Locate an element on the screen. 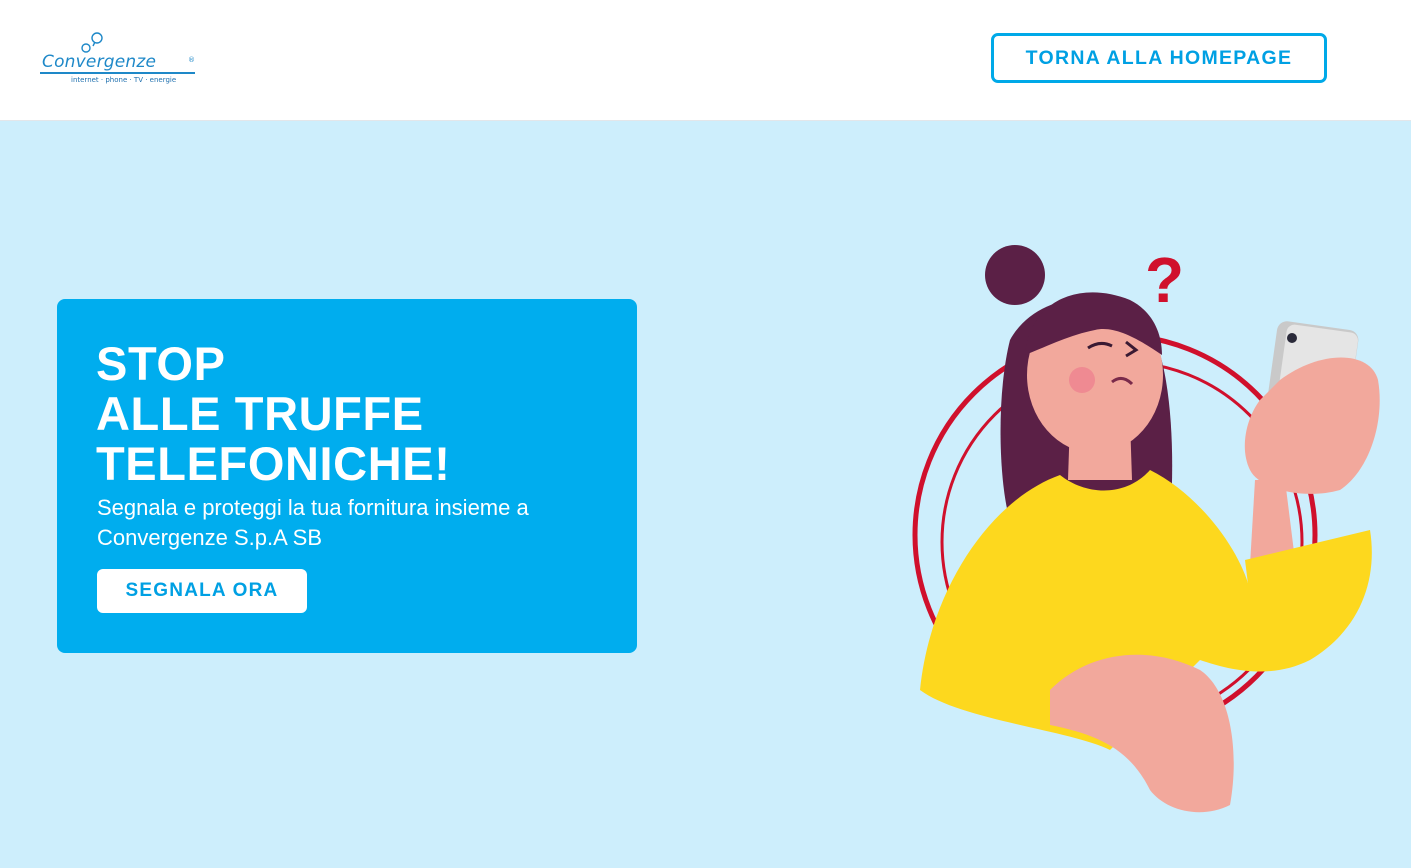 This screenshot has width=1411, height=868. report-now-button: SEGNALA ORA is located at coordinates (202, 591).